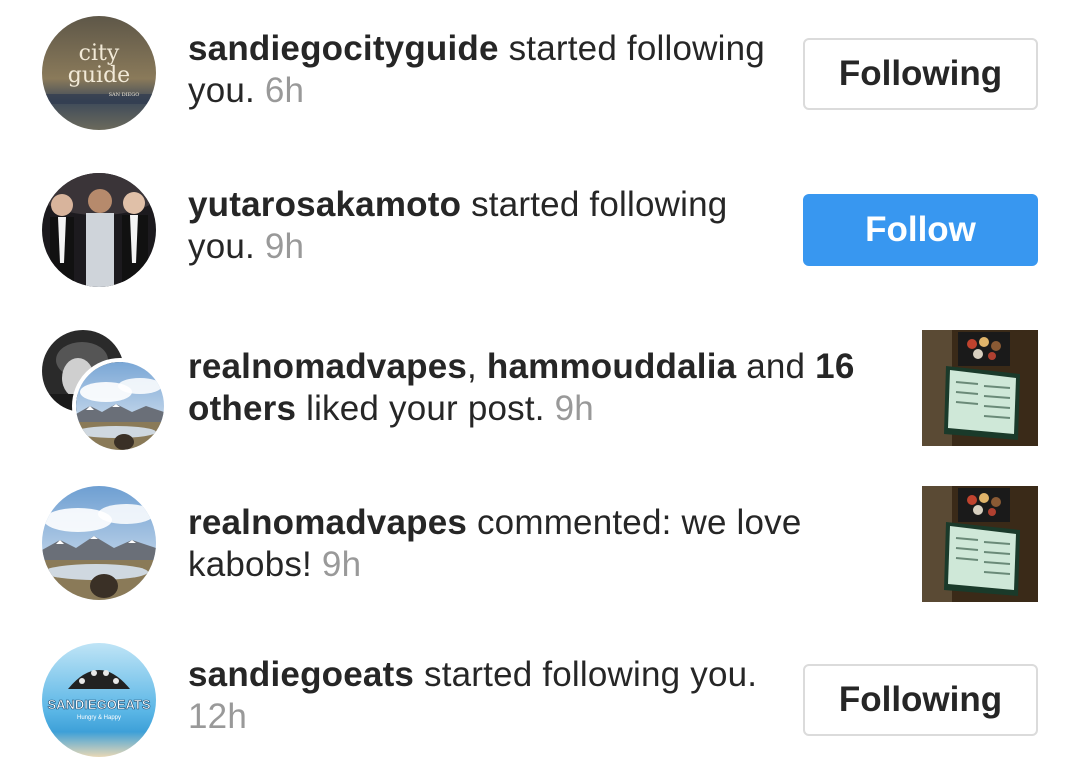  Describe the element at coordinates (99, 75) in the screenshot. I see `avatar-logo-line2: guide` at that location.